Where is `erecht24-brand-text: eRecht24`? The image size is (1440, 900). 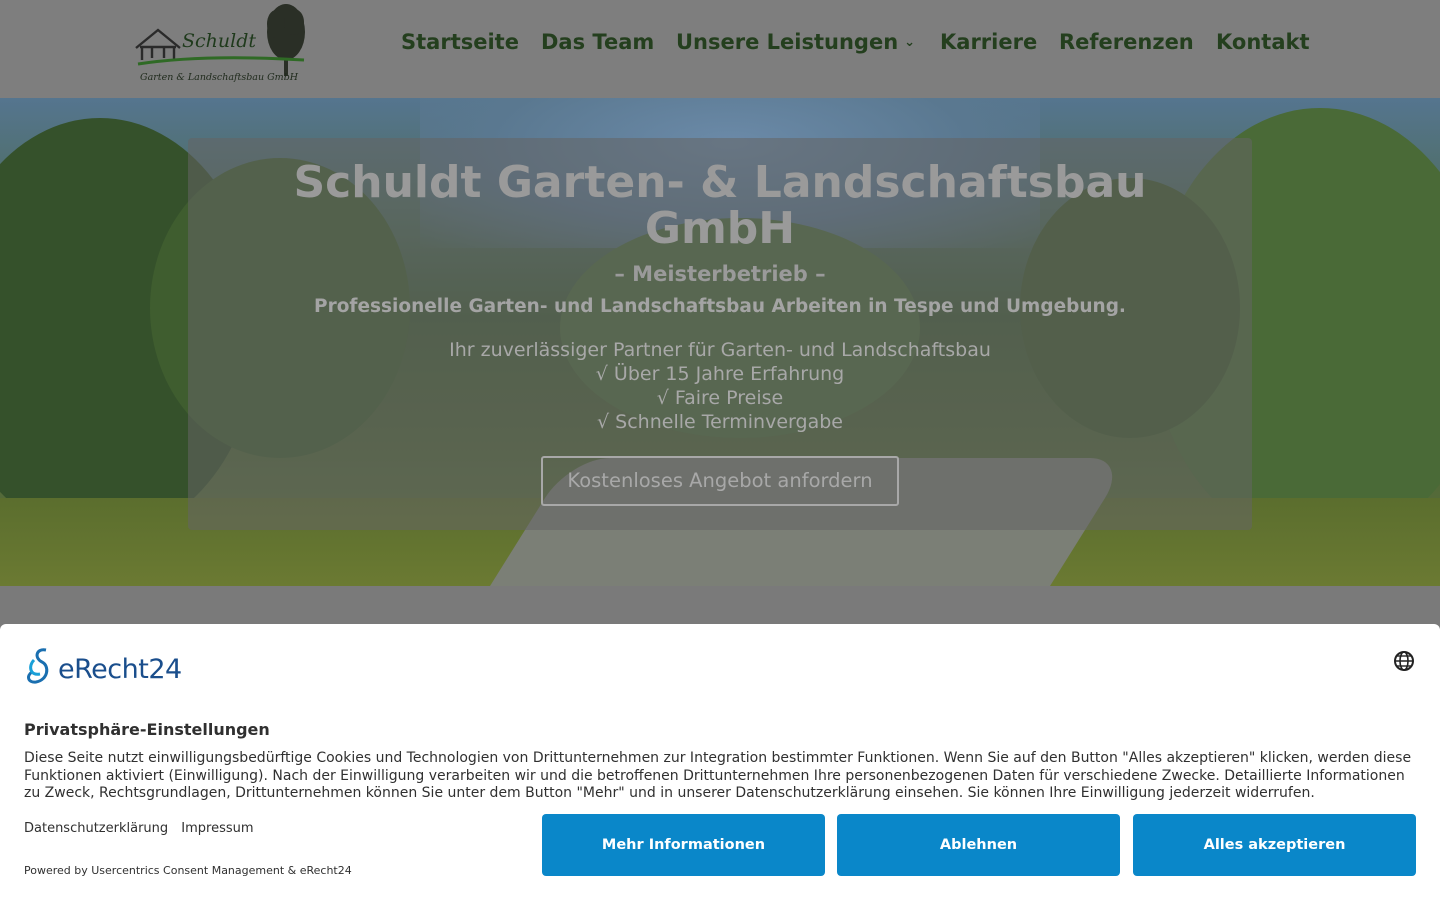 erecht24-brand-text: eRecht24 is located at coordinates (120, 669).